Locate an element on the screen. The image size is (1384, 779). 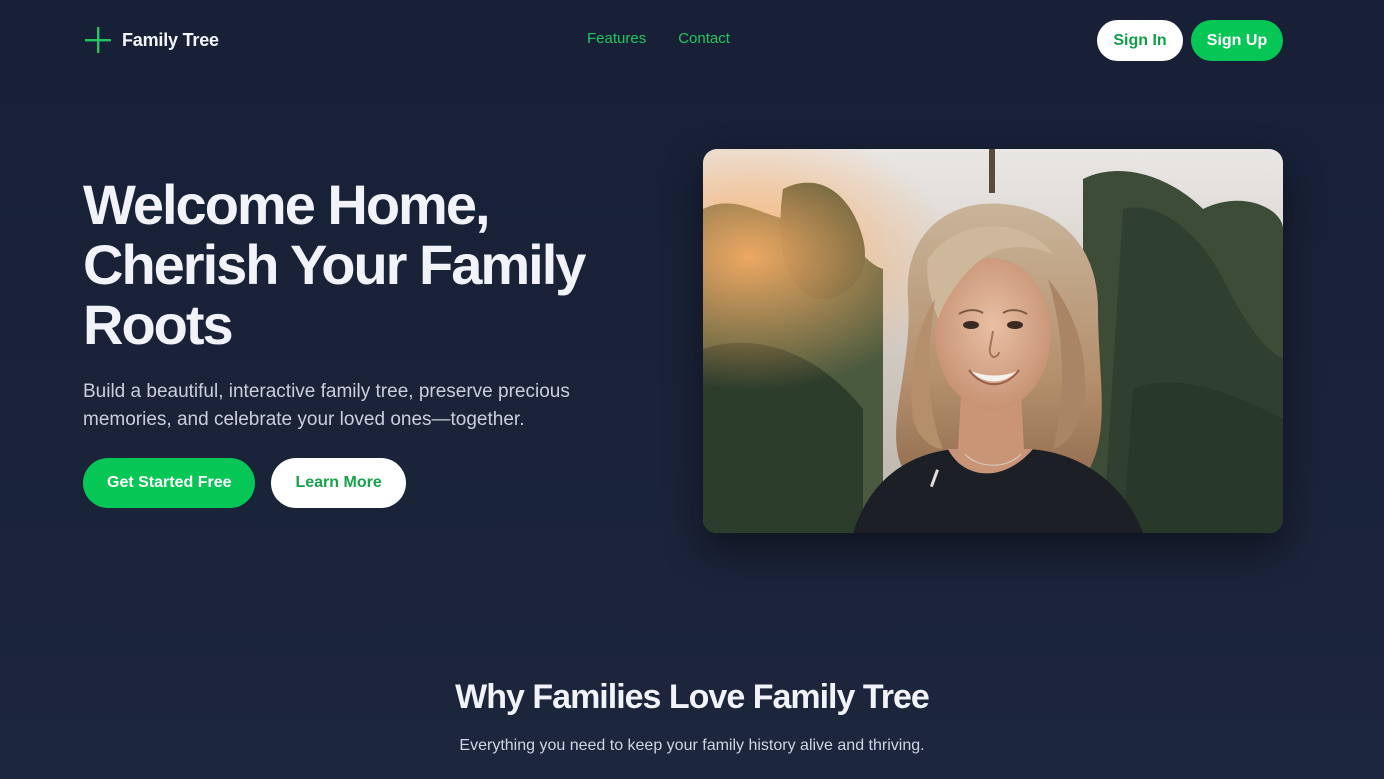
nav-links: Features Contact is located at coordinates (658, 38).